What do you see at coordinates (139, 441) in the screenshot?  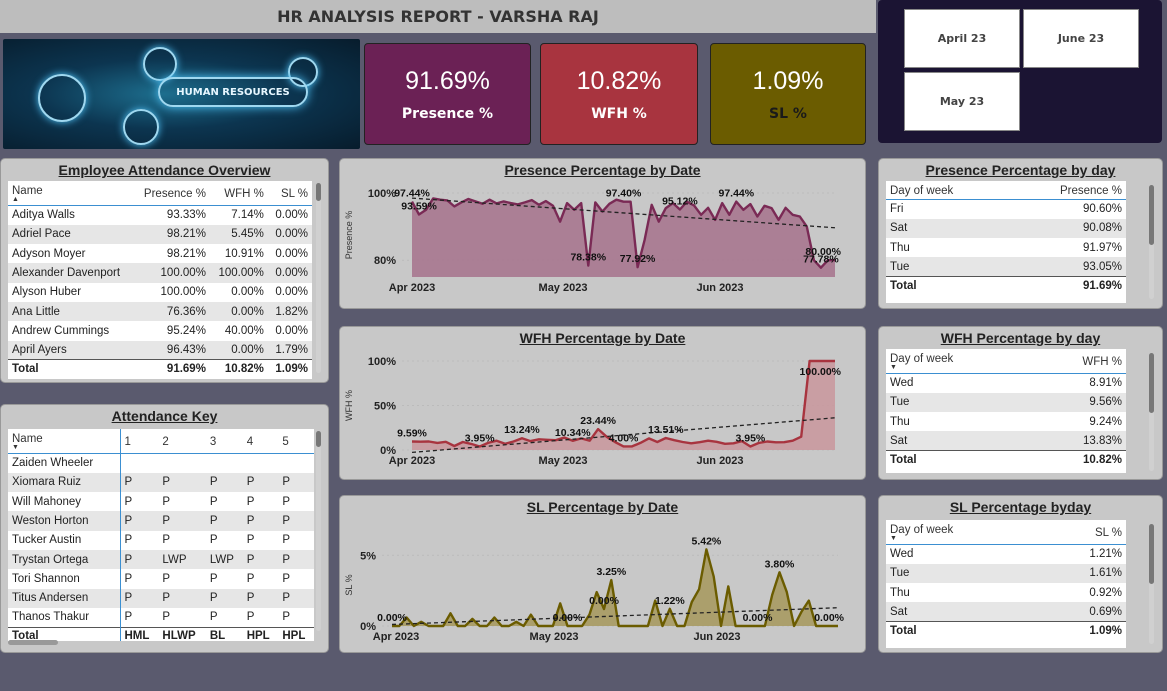 I see `column-header-day-1: 1` at bounding box center [139, 441].